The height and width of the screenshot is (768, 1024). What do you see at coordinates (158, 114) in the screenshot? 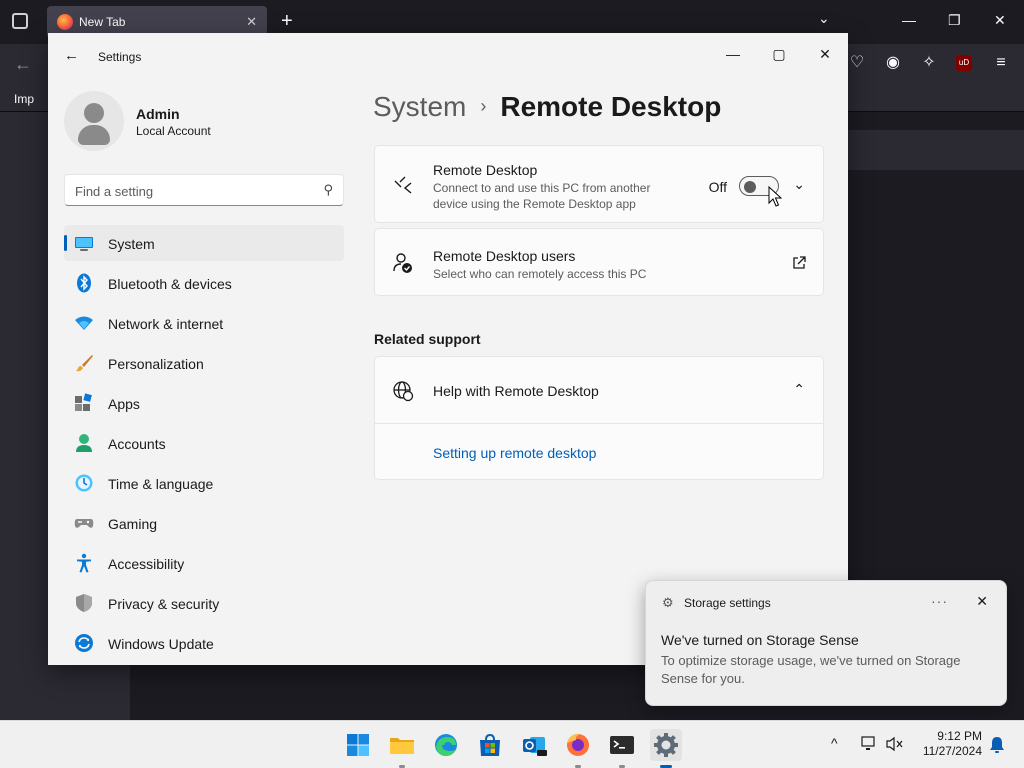
I see `user-name: Admin` at bounding box center [158, 114].